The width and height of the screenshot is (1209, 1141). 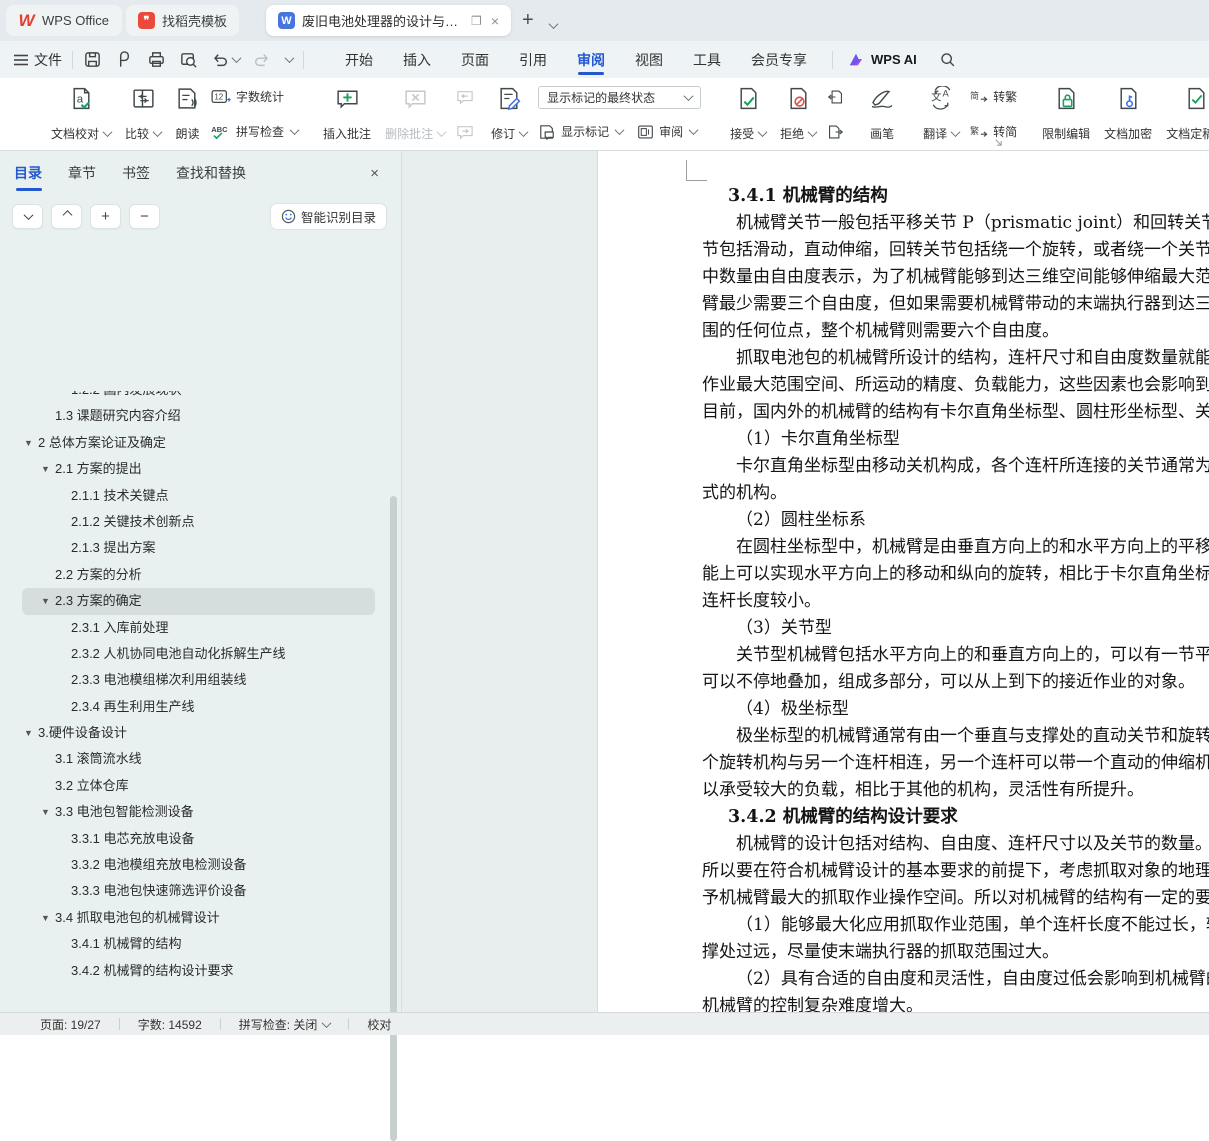 What do you see at coordinates (198, 839) in the screenshot?
I see `toc-item: ▼ 3.3.1 电芯充放电设备` at bounding box center [198, 839].